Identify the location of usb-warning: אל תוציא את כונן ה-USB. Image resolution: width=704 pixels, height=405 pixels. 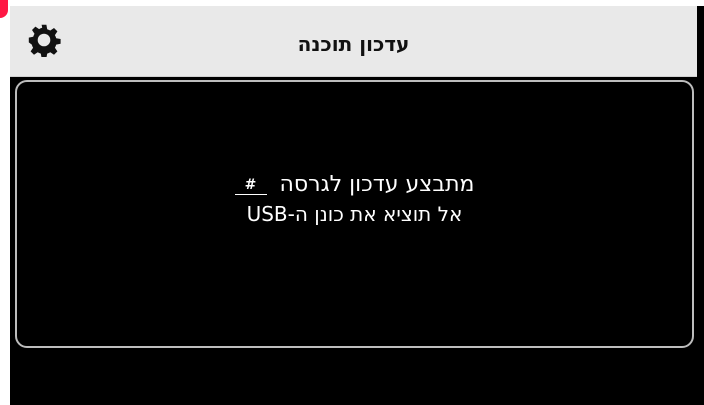
(354, 214).